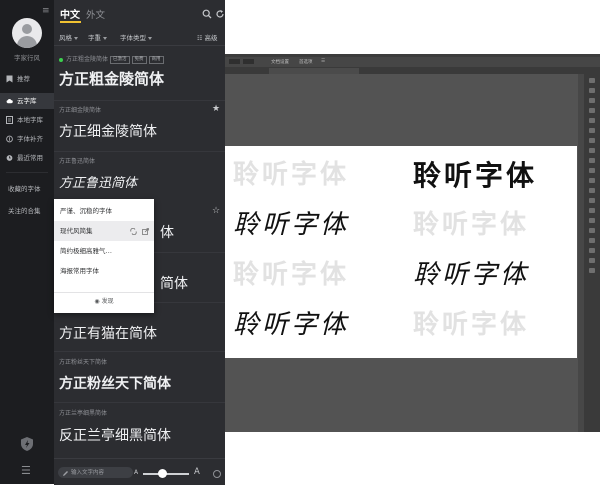  I want to click on sidebar-item-favorites: 收藏的字体, so click(27, 189).